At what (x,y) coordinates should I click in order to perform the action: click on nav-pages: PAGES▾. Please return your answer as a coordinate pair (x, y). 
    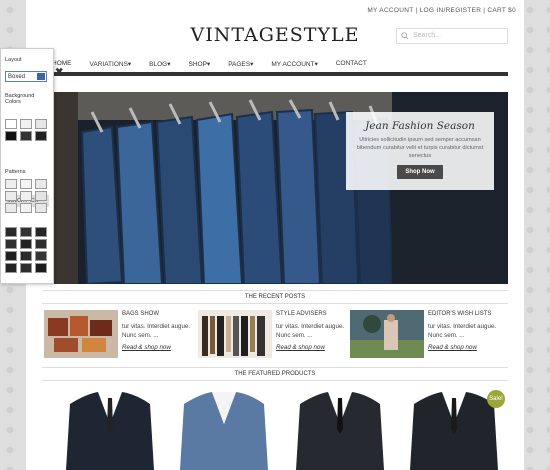
    Looking at the image, I should click on (240, 64).